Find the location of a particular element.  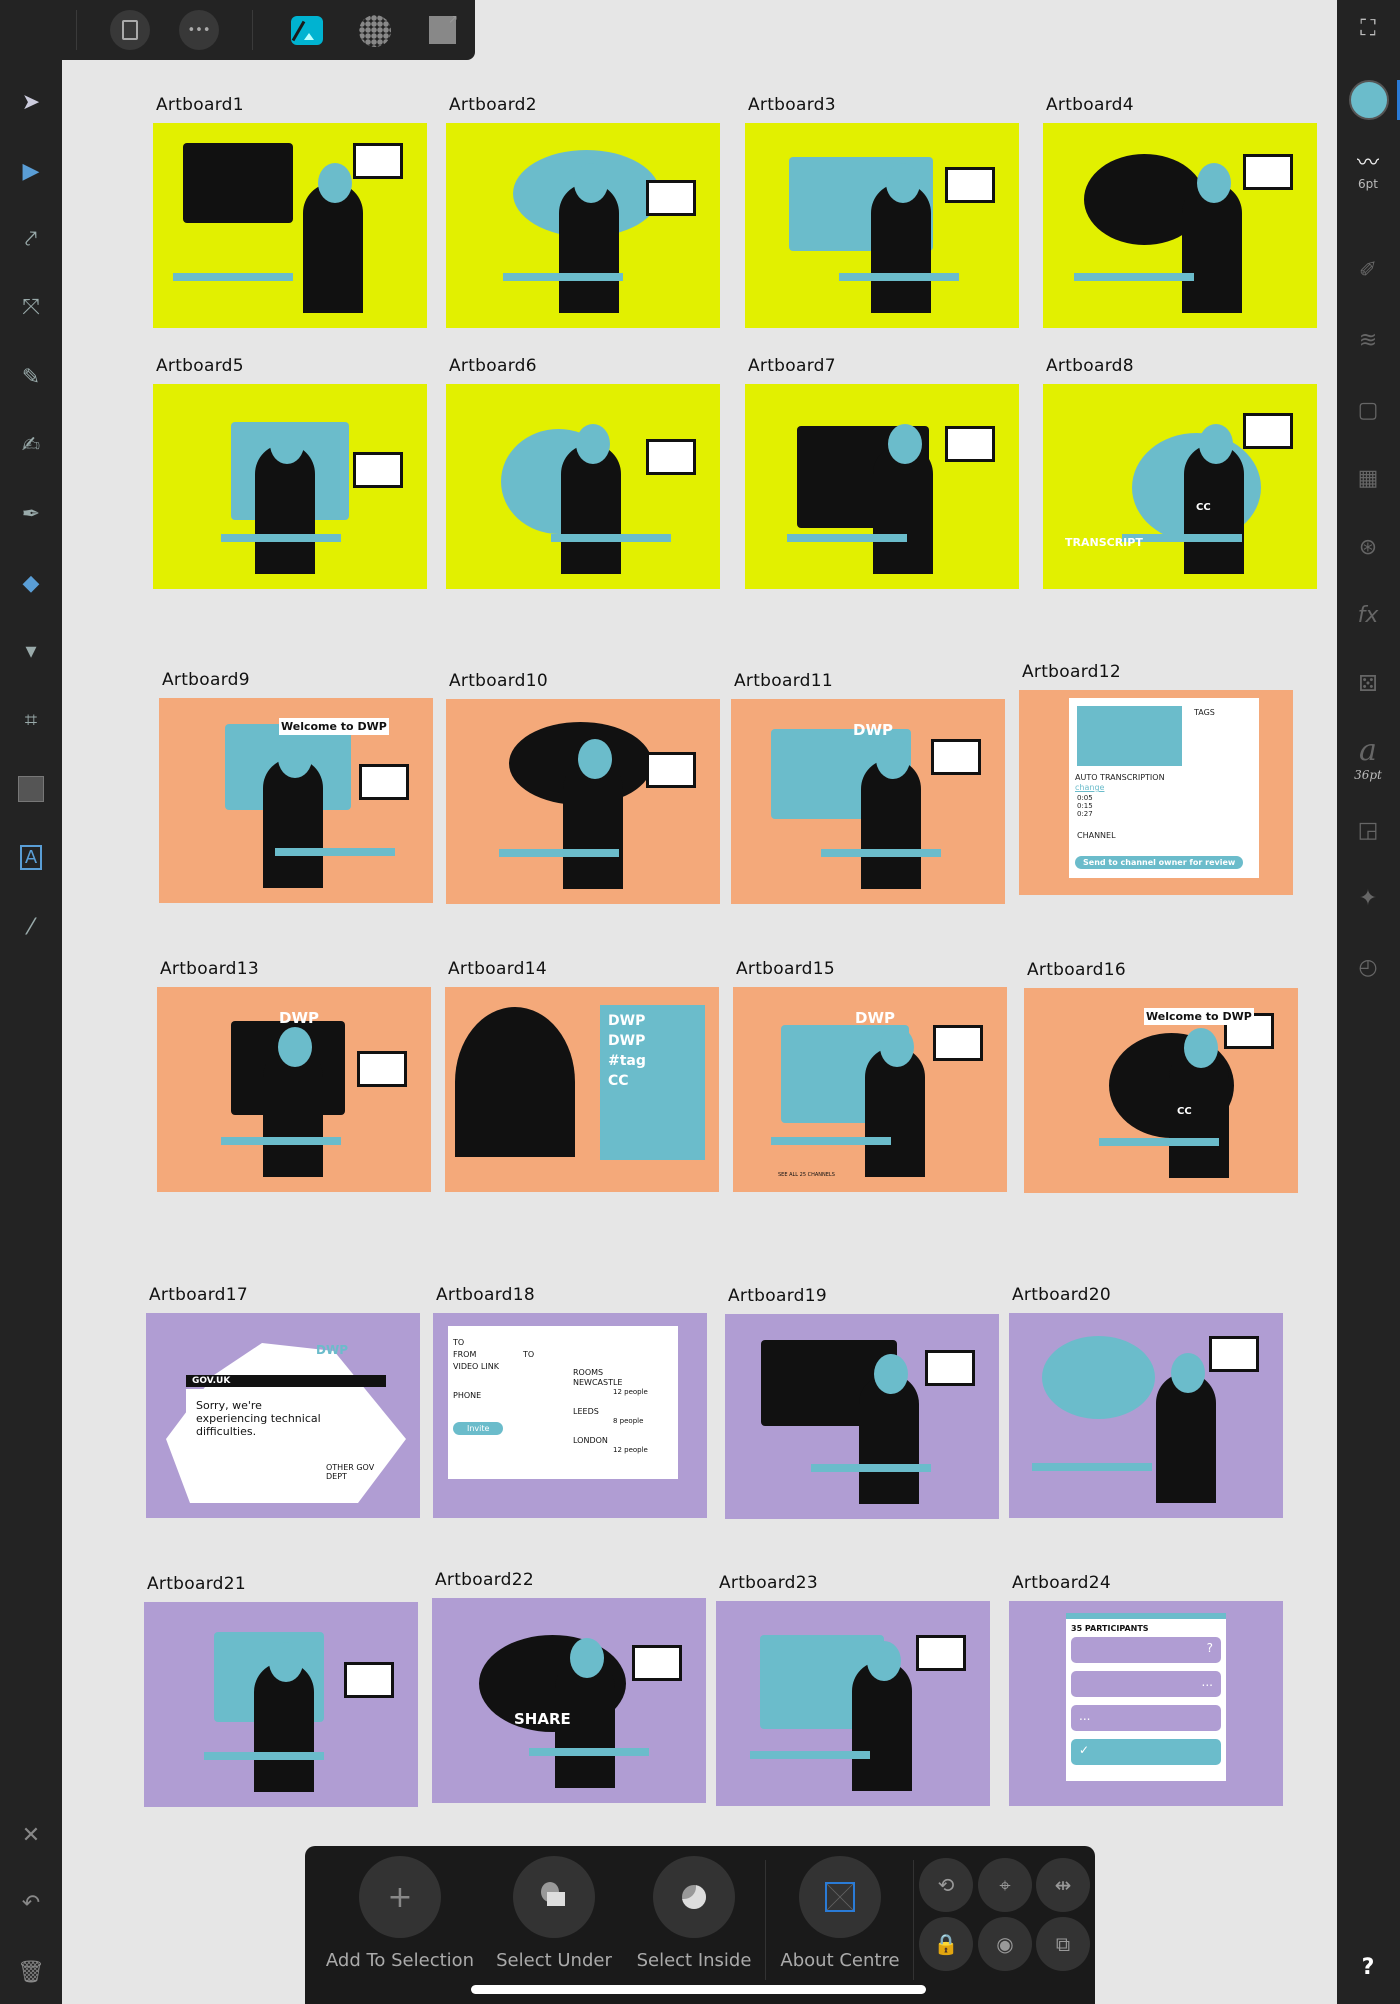

effects-icon: ▢ is located at coordinates (1368, 410).